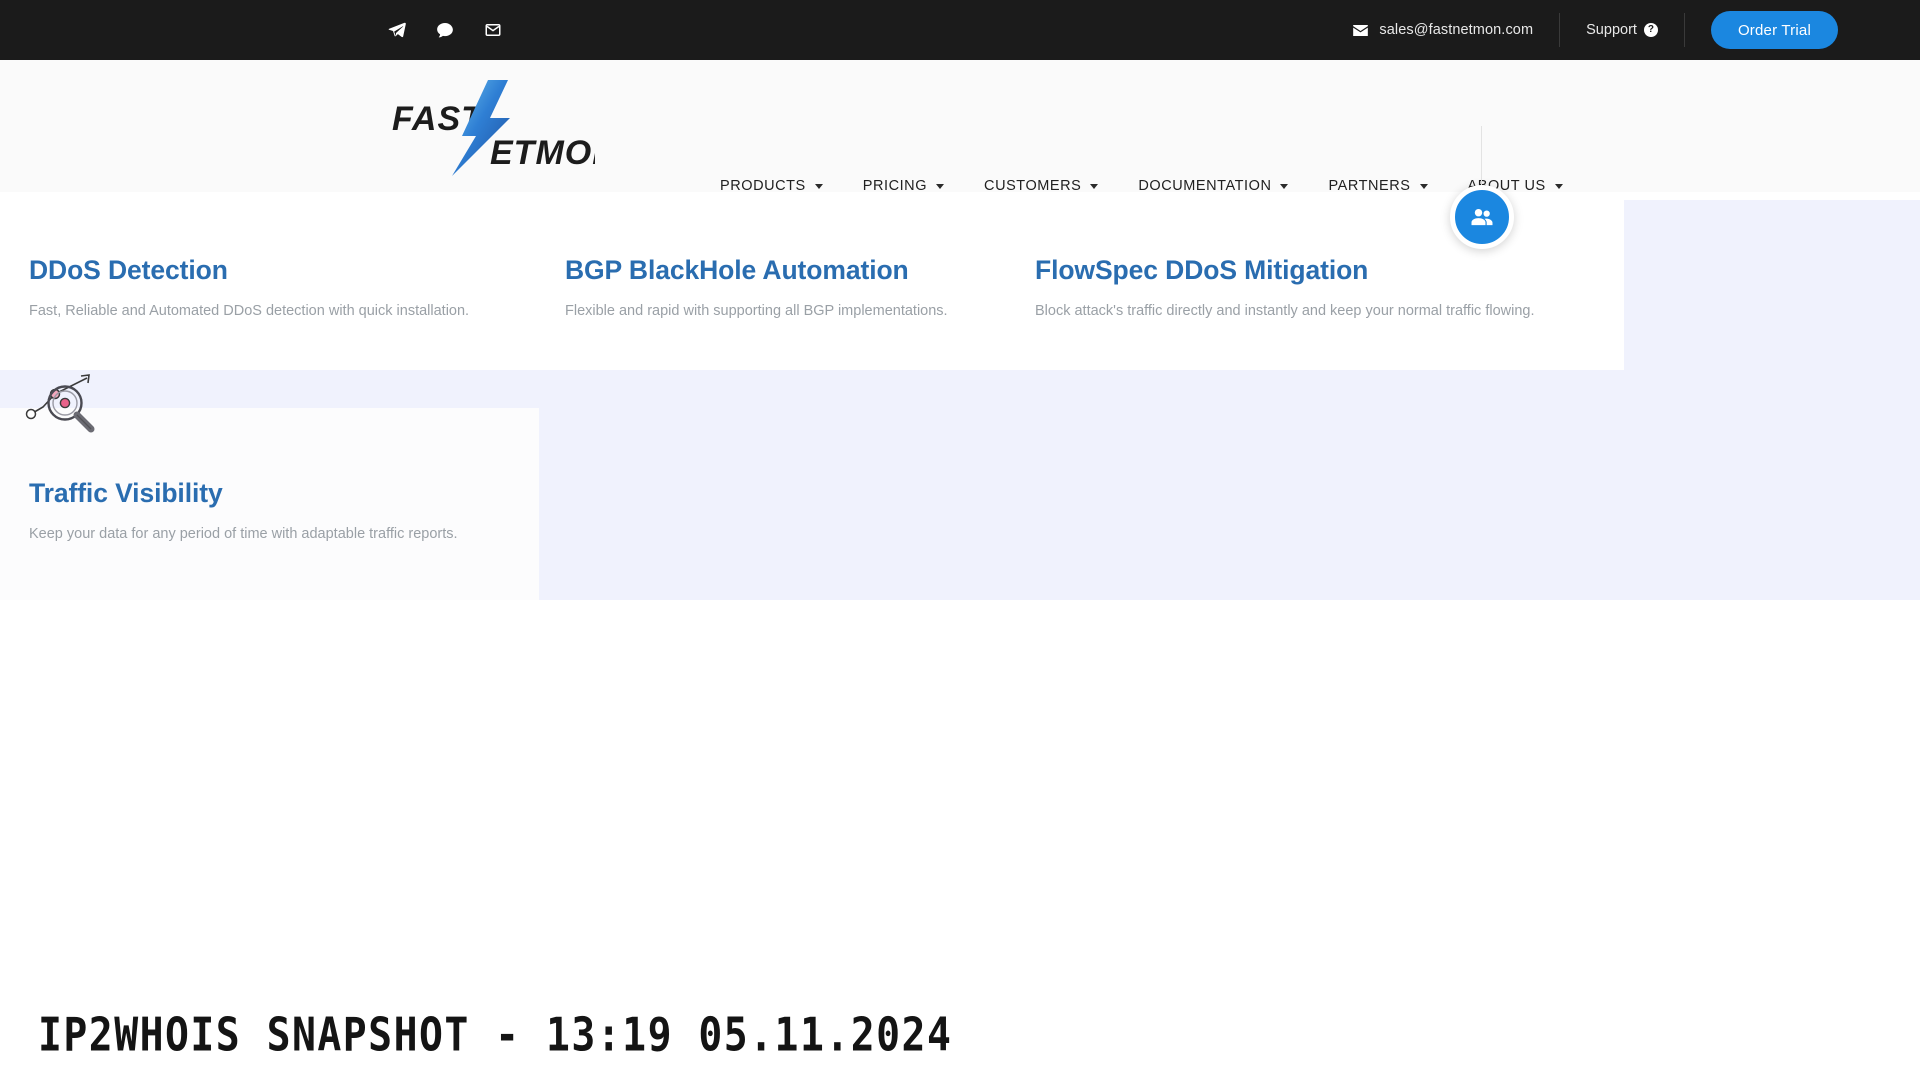 This screenshot has width=1920, height=1080. I want to click on nav-item-pricing: PRICING, so click(903, 186).